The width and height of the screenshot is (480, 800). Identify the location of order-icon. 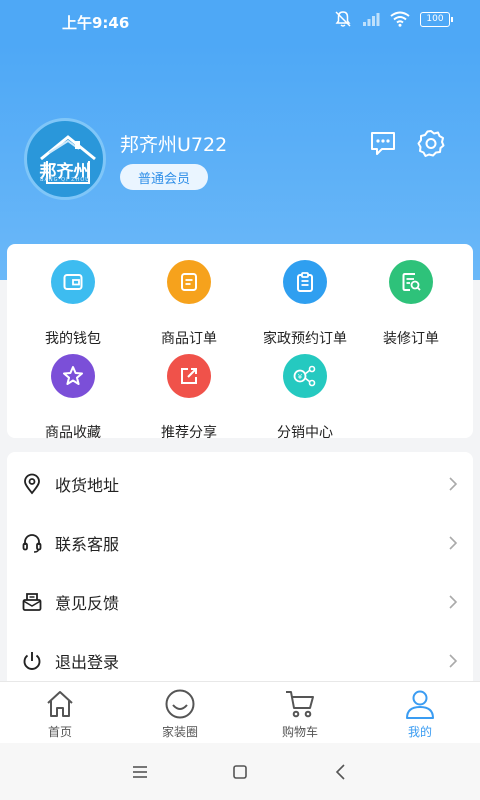
(189, 282).